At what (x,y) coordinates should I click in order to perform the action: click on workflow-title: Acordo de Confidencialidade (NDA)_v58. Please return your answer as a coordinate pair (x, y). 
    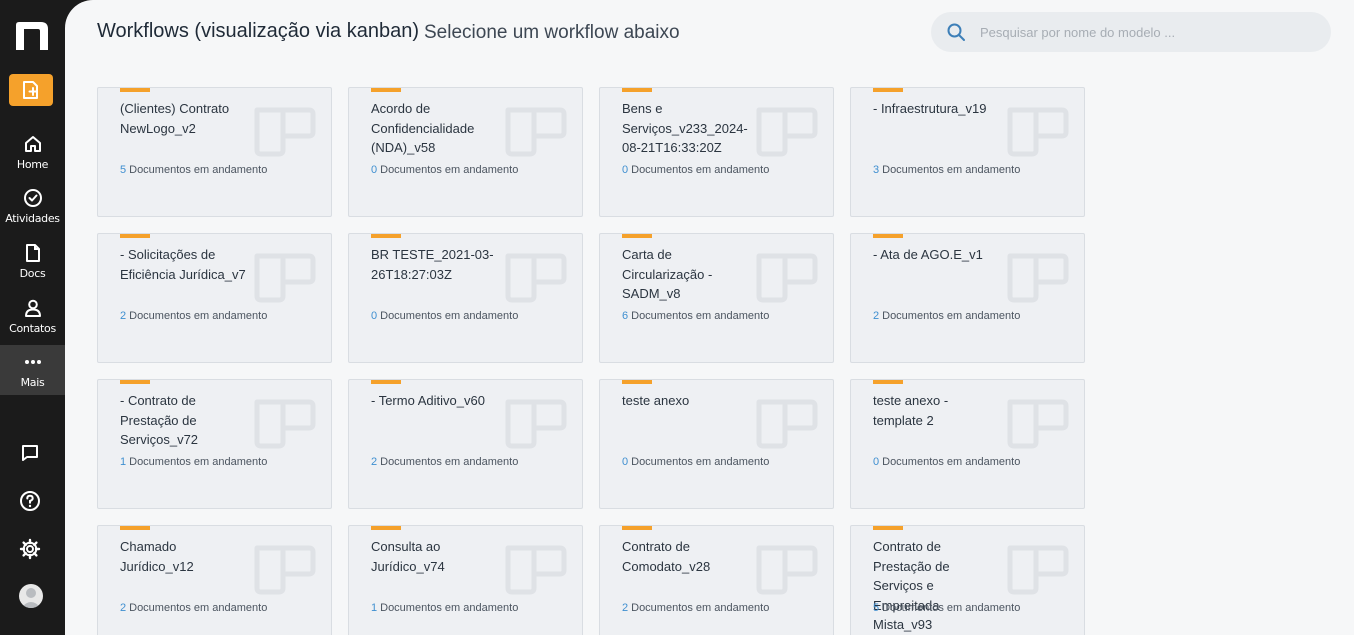
    Looking at the image, I should click on (423, 128).